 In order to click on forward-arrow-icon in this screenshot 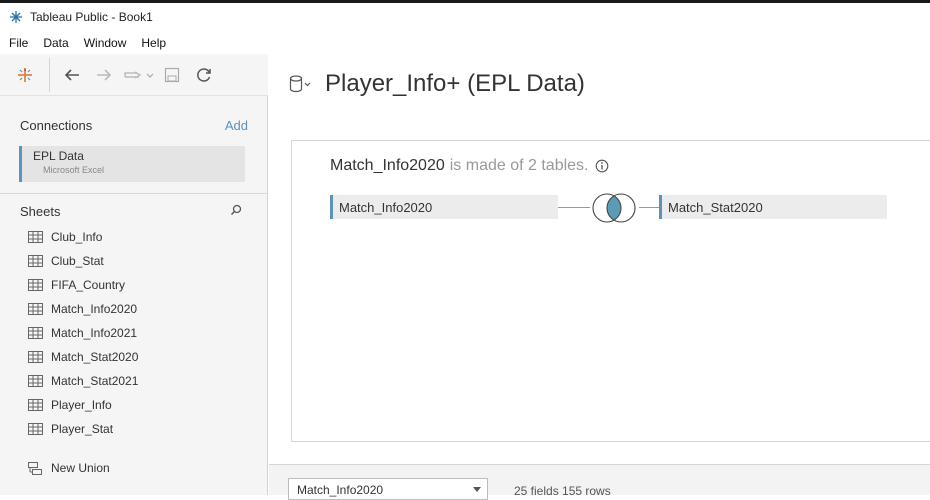, I will do `click(104, 75)`.